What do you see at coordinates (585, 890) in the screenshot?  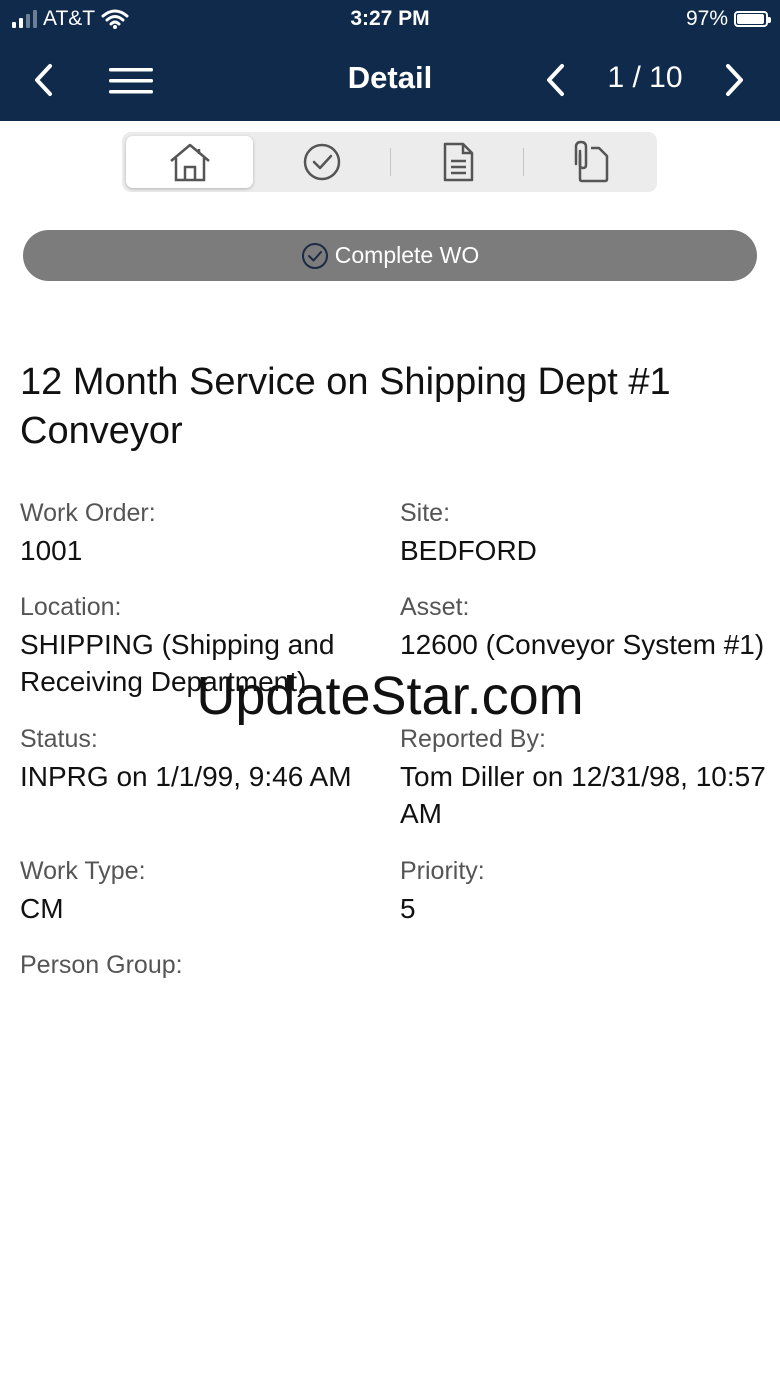 I see `field-priority: Priority: 5` at bounding box center [585, 890].